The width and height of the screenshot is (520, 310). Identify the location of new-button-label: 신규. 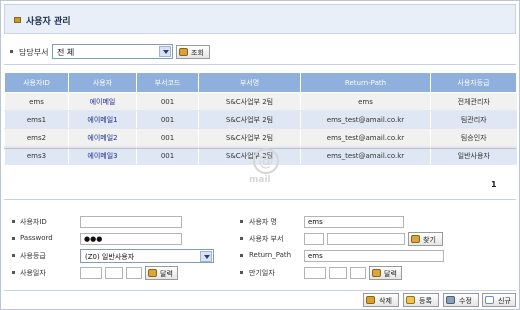
(504, 301).